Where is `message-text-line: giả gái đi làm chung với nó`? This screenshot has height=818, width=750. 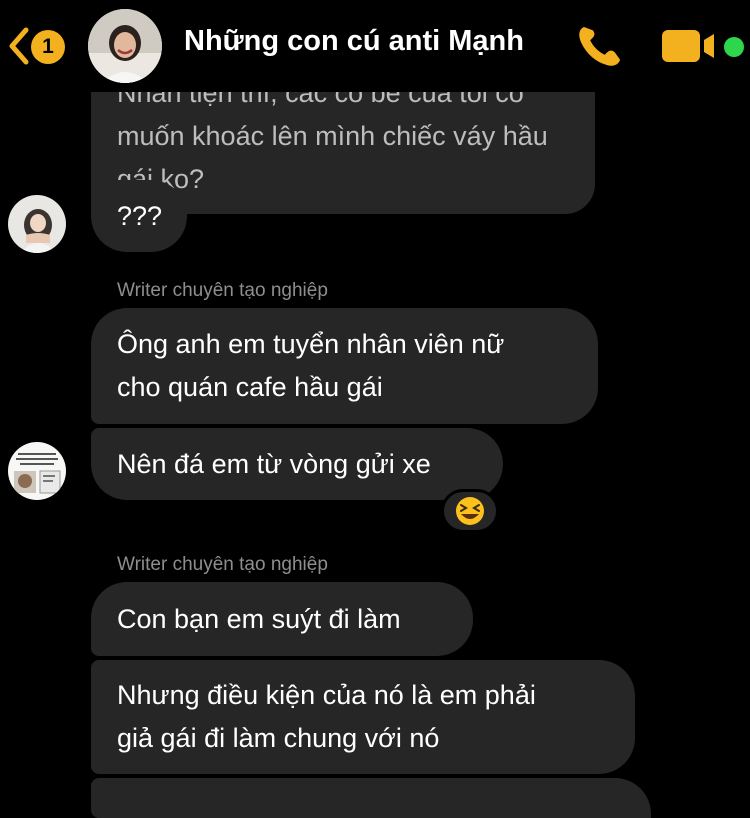 message-text-line: giả gái đi làm chung với nó is located at coordinates (278, 738).